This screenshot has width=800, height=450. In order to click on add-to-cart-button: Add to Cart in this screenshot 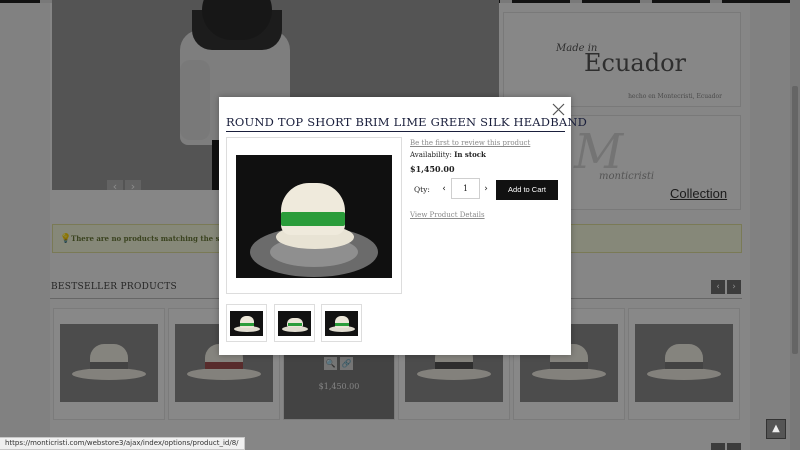, I will do `click(527, 190)`.